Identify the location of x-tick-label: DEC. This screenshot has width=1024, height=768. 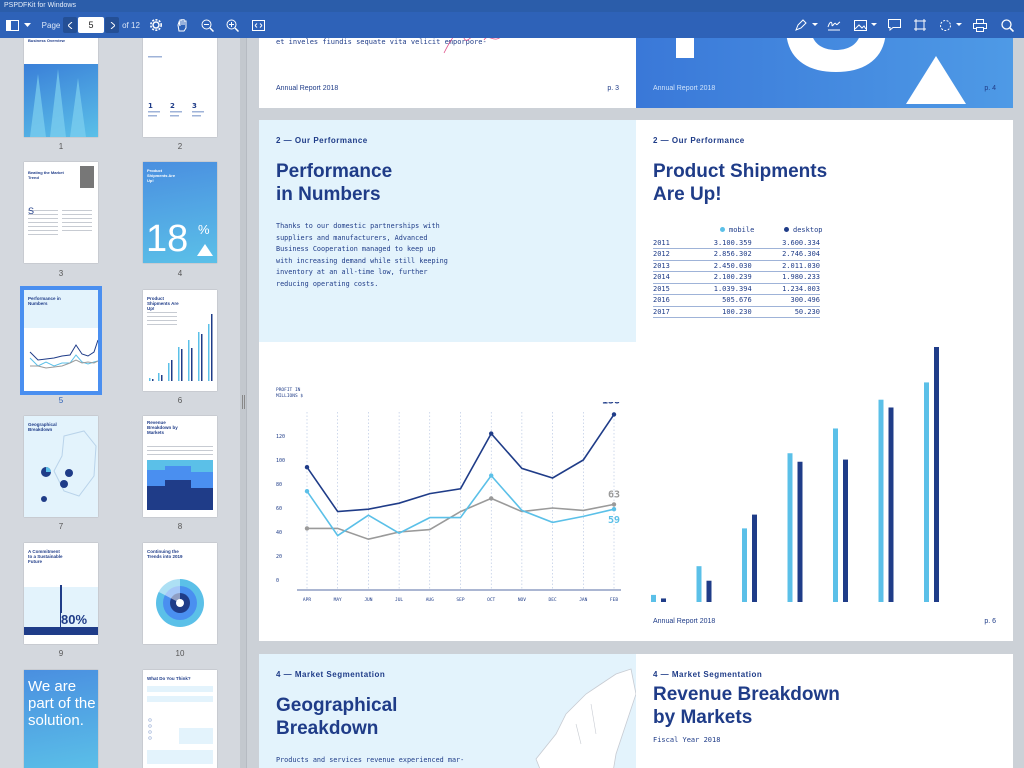
(553, 600).